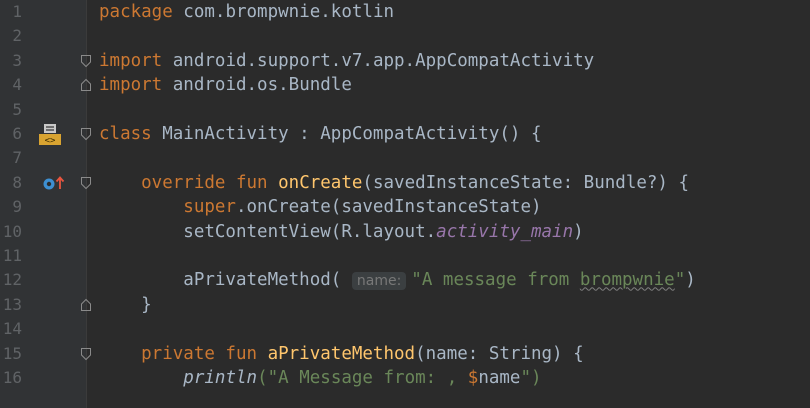 The height and width of the screenshot is (408, 810). Describe the element at coordinates (405, 158) in the screenshot. I see `code-line: 7` at that location.